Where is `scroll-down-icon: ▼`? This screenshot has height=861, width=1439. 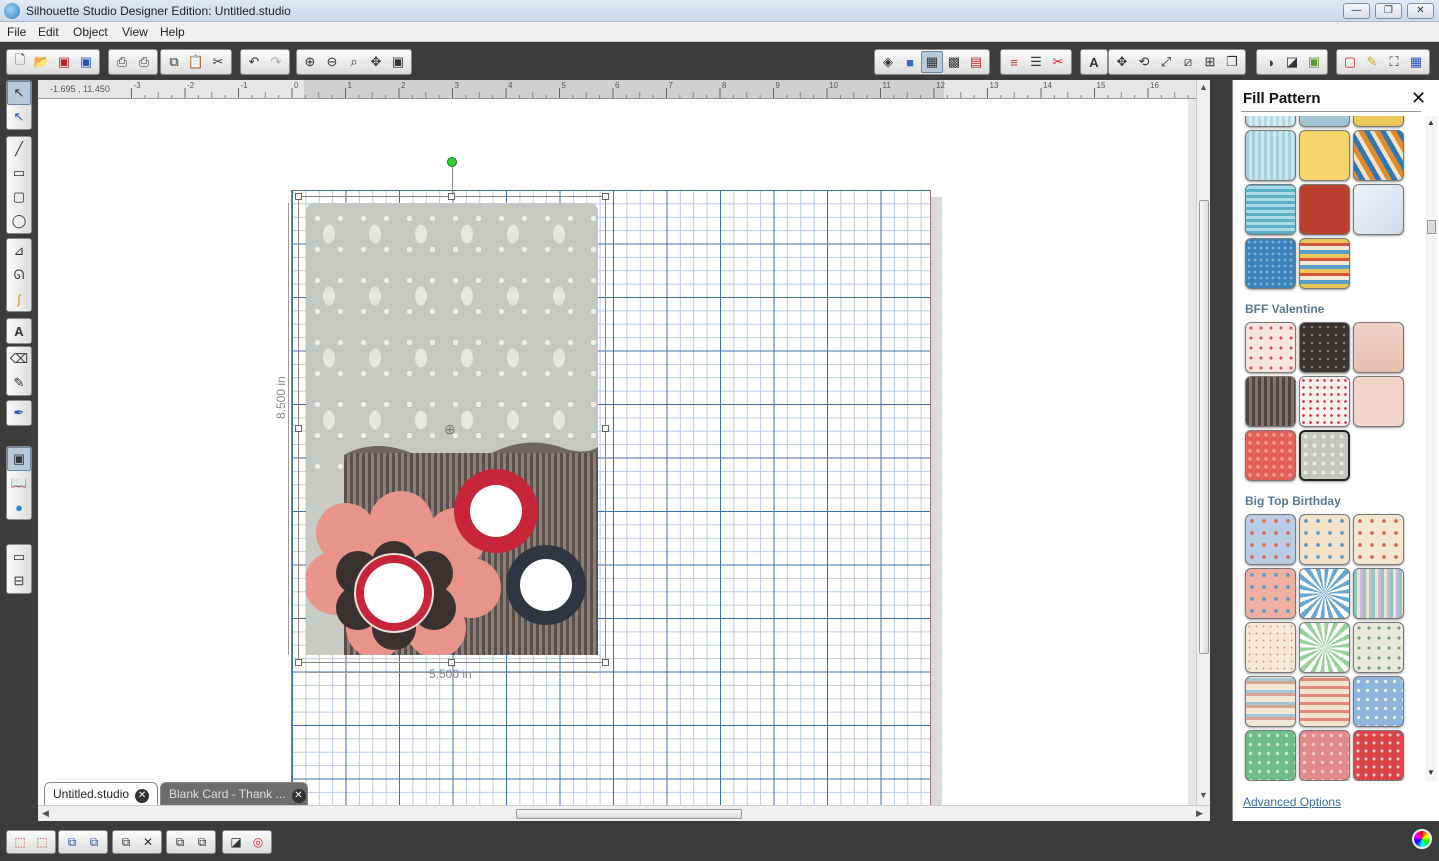 scroll-down-icon: ▼ is located at coordinates (1203, 795).